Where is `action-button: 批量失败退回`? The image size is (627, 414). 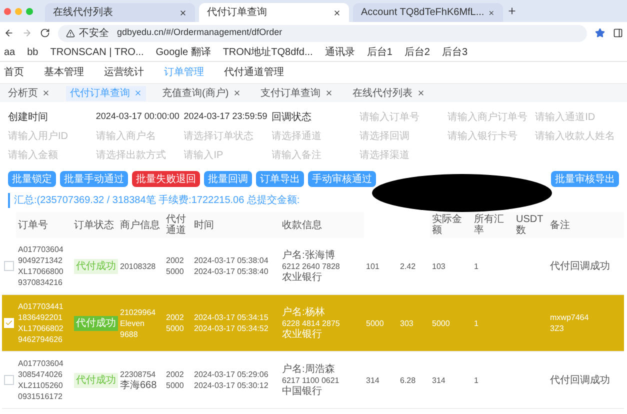 action-button: 批量失败退回 is located at coordinates (166, 179).